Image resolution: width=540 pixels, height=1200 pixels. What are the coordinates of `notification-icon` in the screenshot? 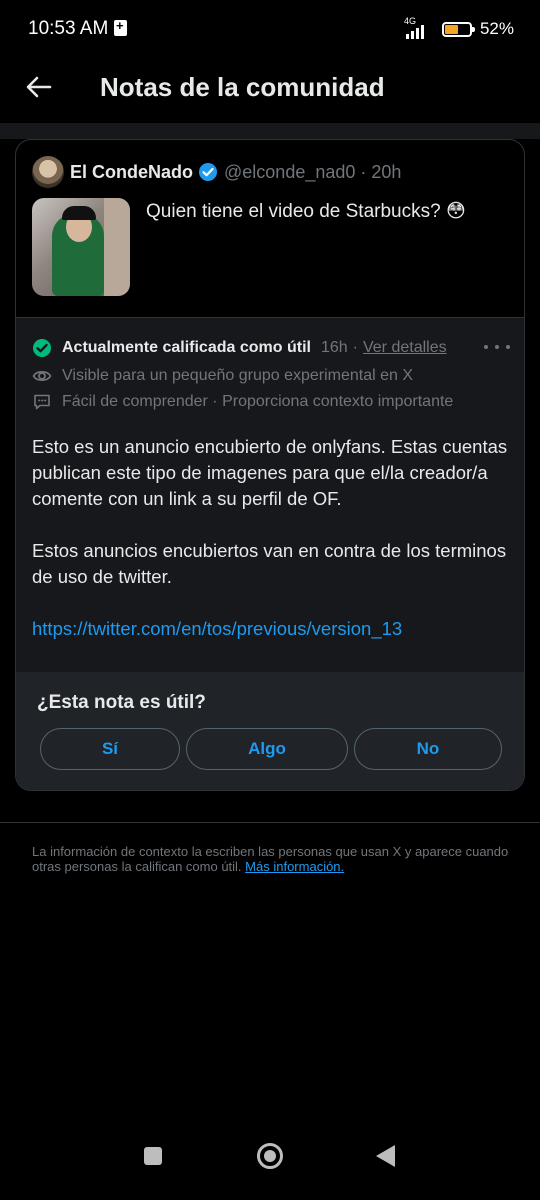 It's located at (120, 27).